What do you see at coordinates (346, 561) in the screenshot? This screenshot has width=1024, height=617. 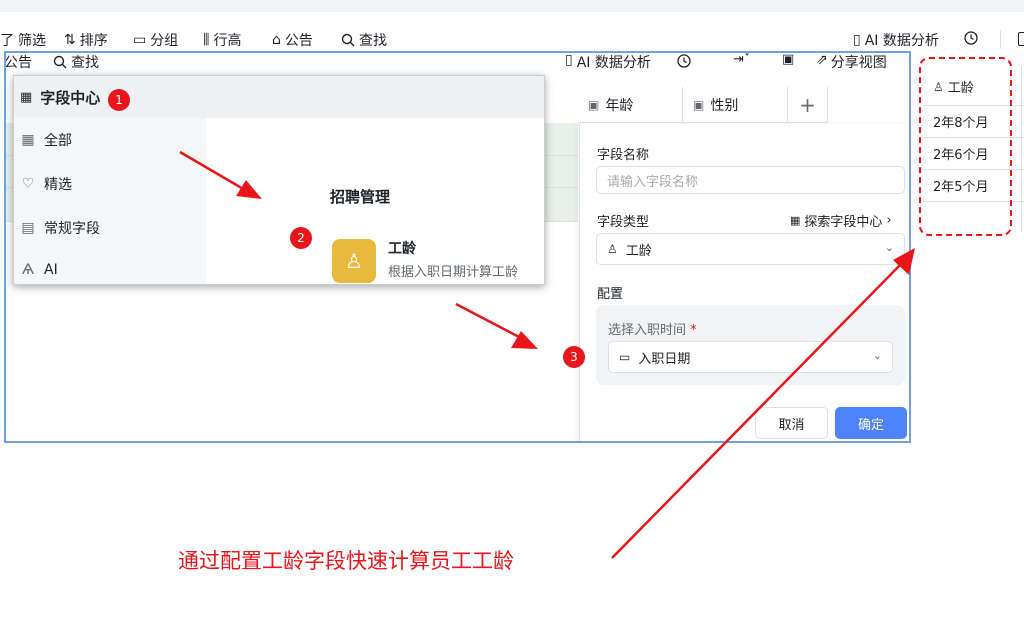 I see `caption-text: 通过配置工龄字段快速计算员工工龄` at bounding box center [346, 561].